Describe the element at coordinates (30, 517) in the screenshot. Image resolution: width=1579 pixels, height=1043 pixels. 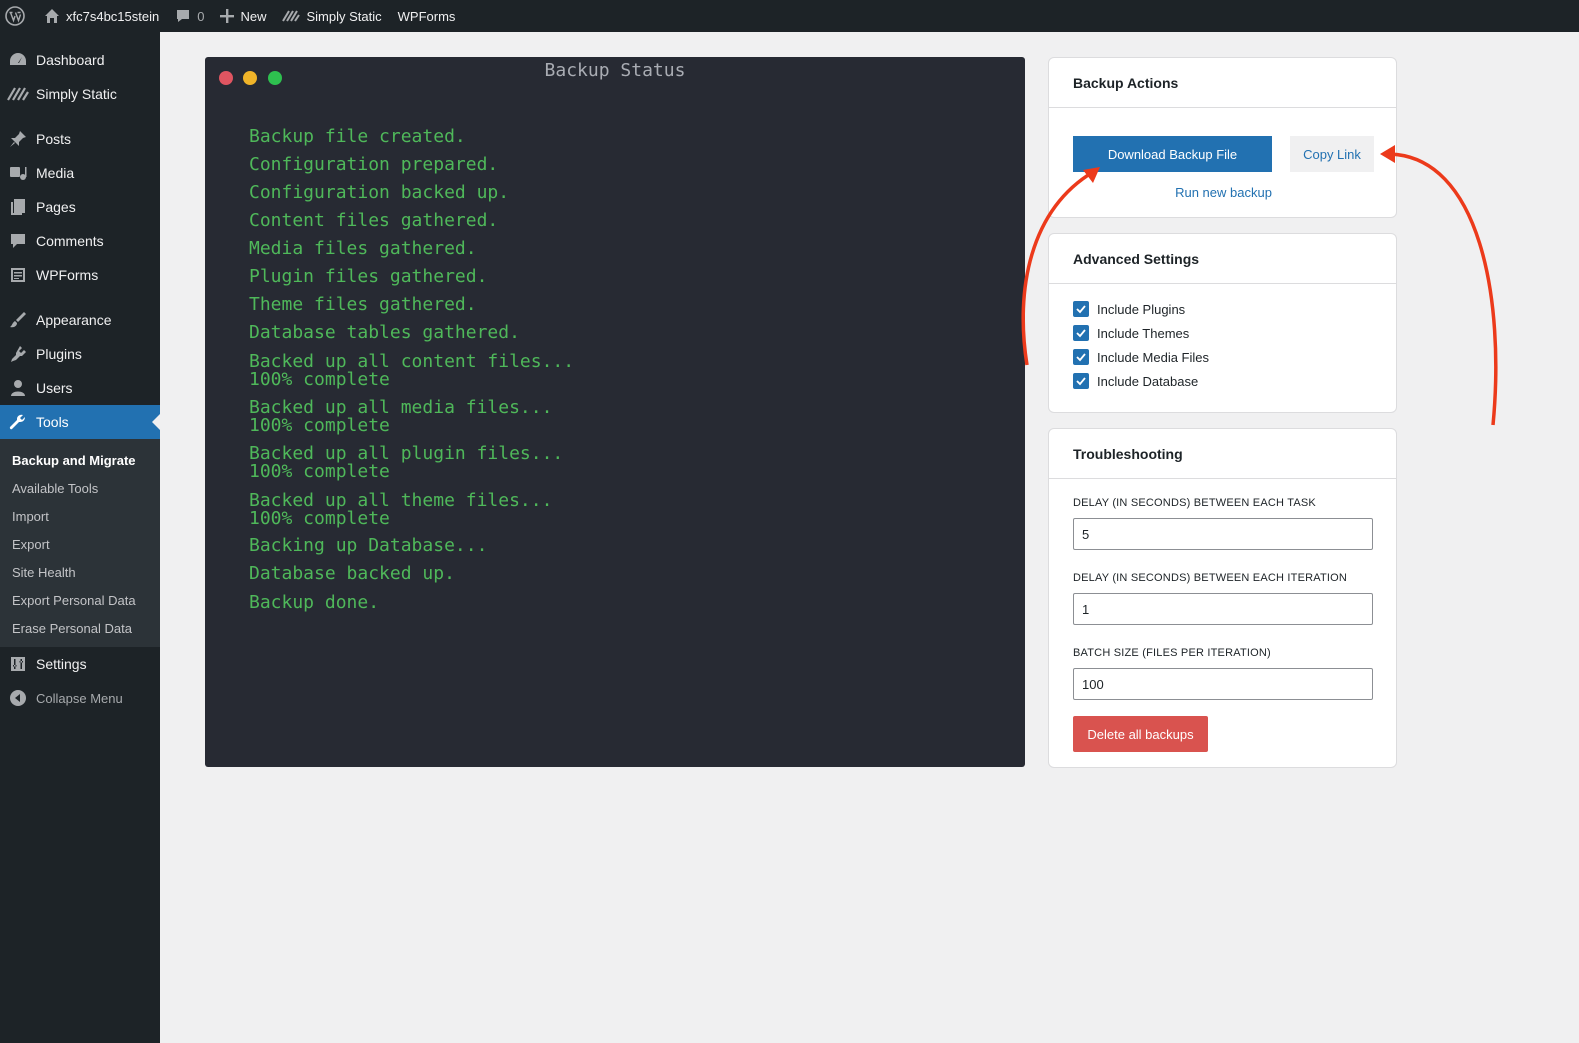
I see `submenu-import: Import` at that location.